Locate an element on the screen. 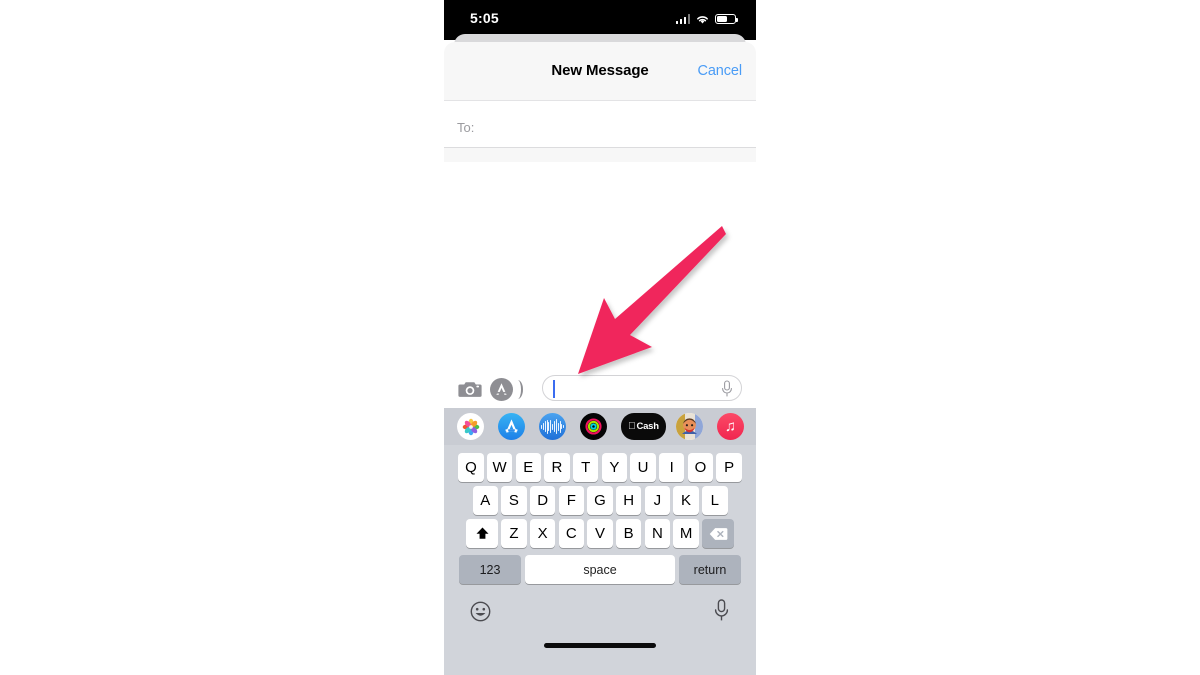  key-e: E is located at coordinates (528, 467).